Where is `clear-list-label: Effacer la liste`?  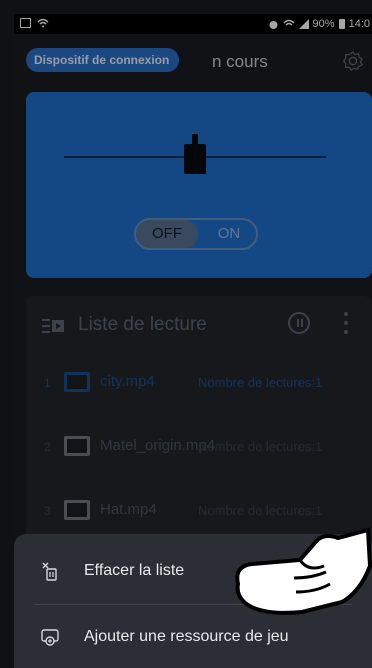
clear-list-label: Effacer la liste is located at coordinates (134, 570).